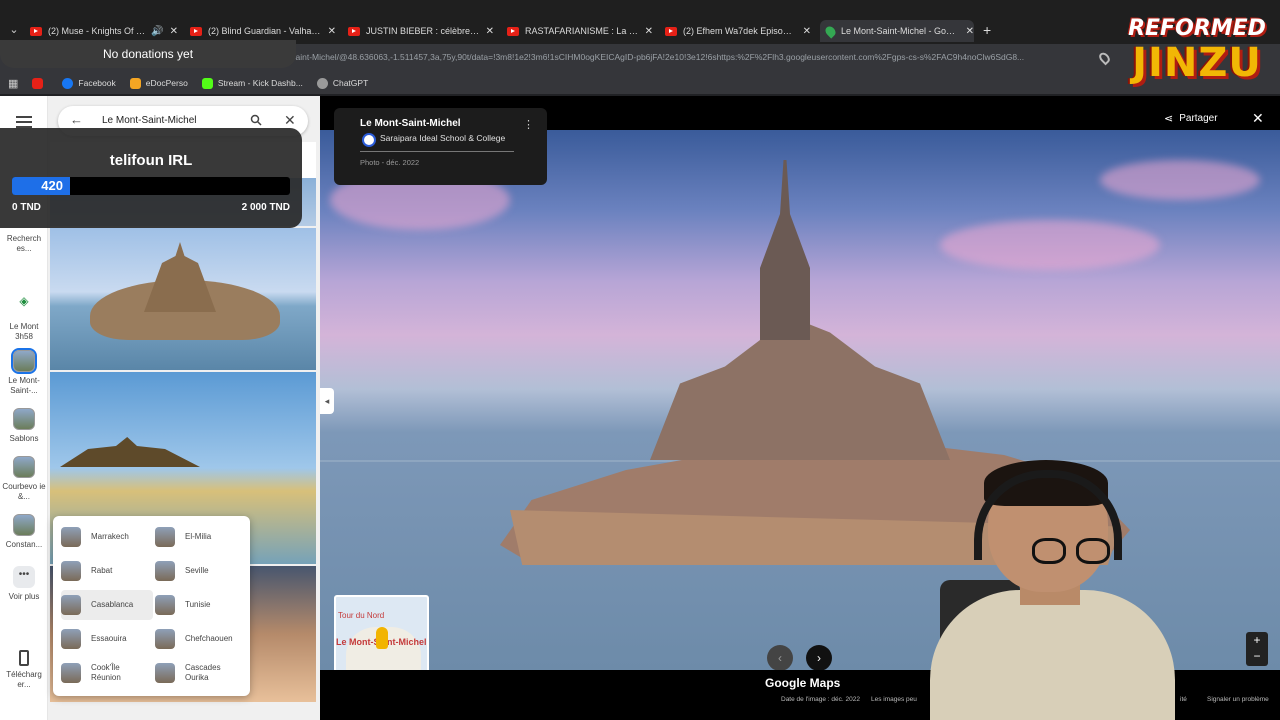 This screenshot has width=1280, height=720. What do you see at coordinates (76, 119) in the screenshot?
I see `back-arrow-icon: ←` at bounding box center [76, 119].